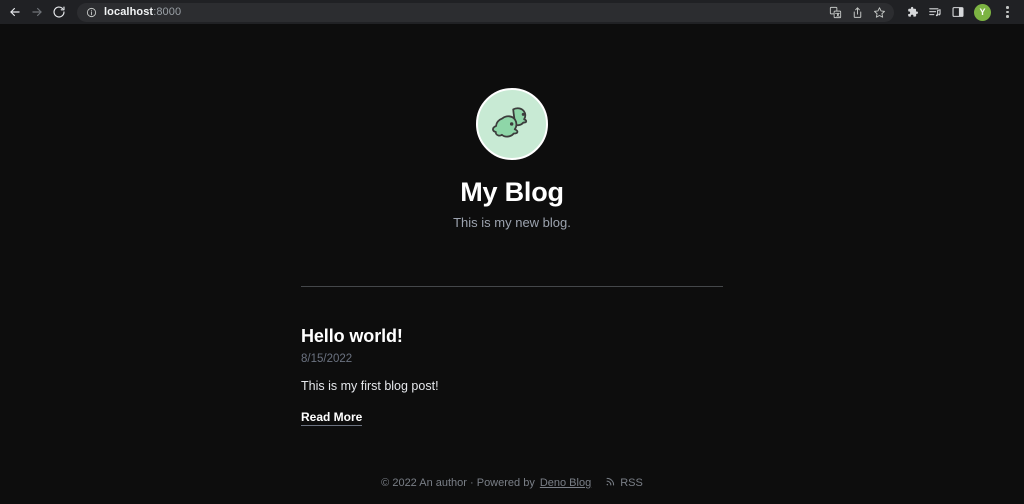 This screenshot has height=504, width=1024. Describe the element at coordinates (91, 12) in the screenshot. I see `site-info-icon` at that location.